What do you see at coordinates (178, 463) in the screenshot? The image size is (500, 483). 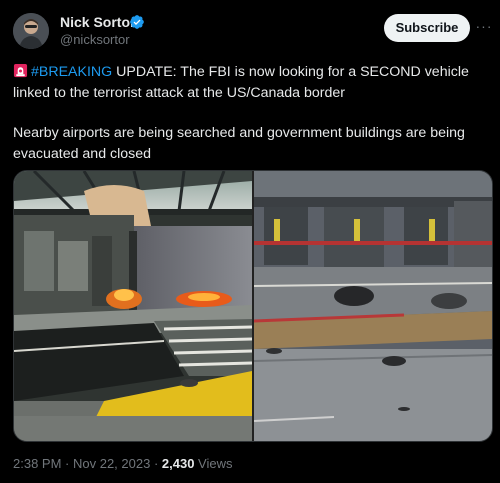 I see `views-count: 2,430` at bounding box center [178, 463].